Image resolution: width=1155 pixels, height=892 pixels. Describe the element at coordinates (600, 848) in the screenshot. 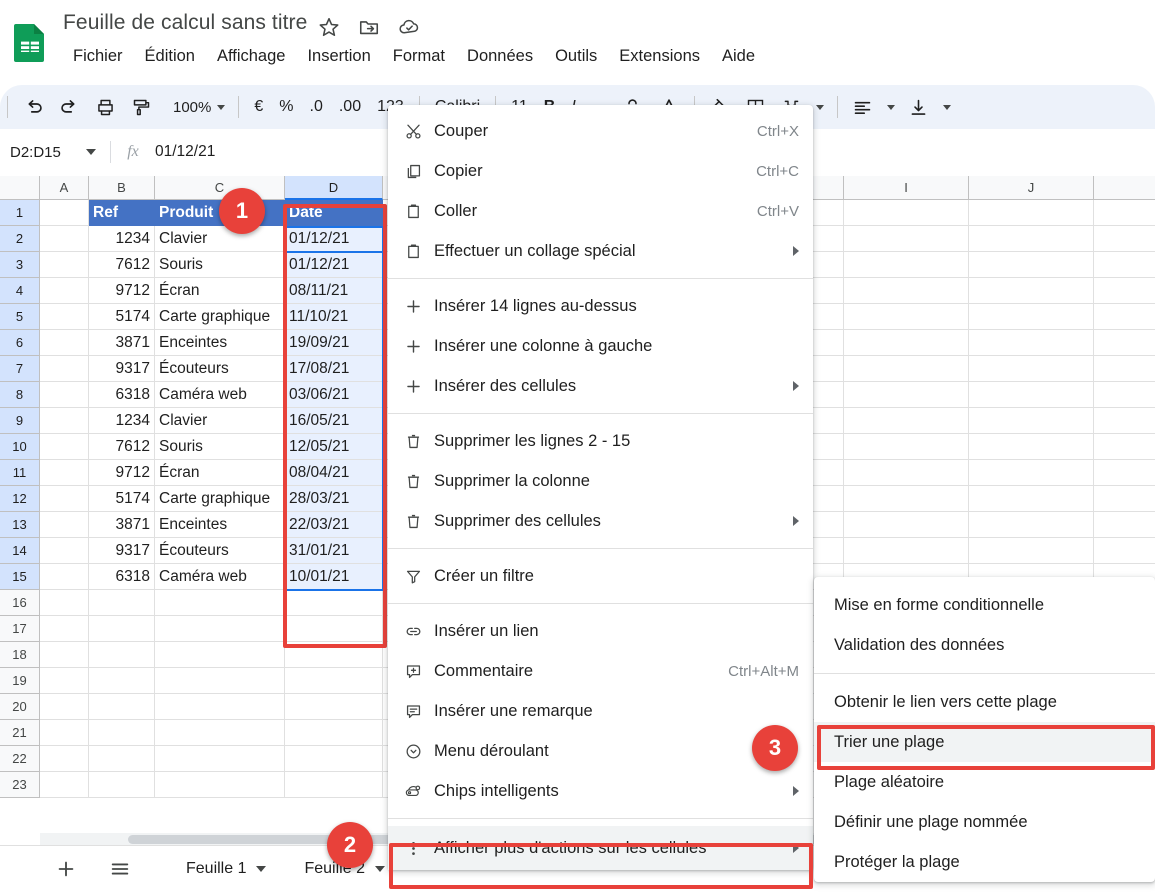

I see `menu-item-afficher-plus-actions: Afficher plus d'actions sur les cellules` at that location.